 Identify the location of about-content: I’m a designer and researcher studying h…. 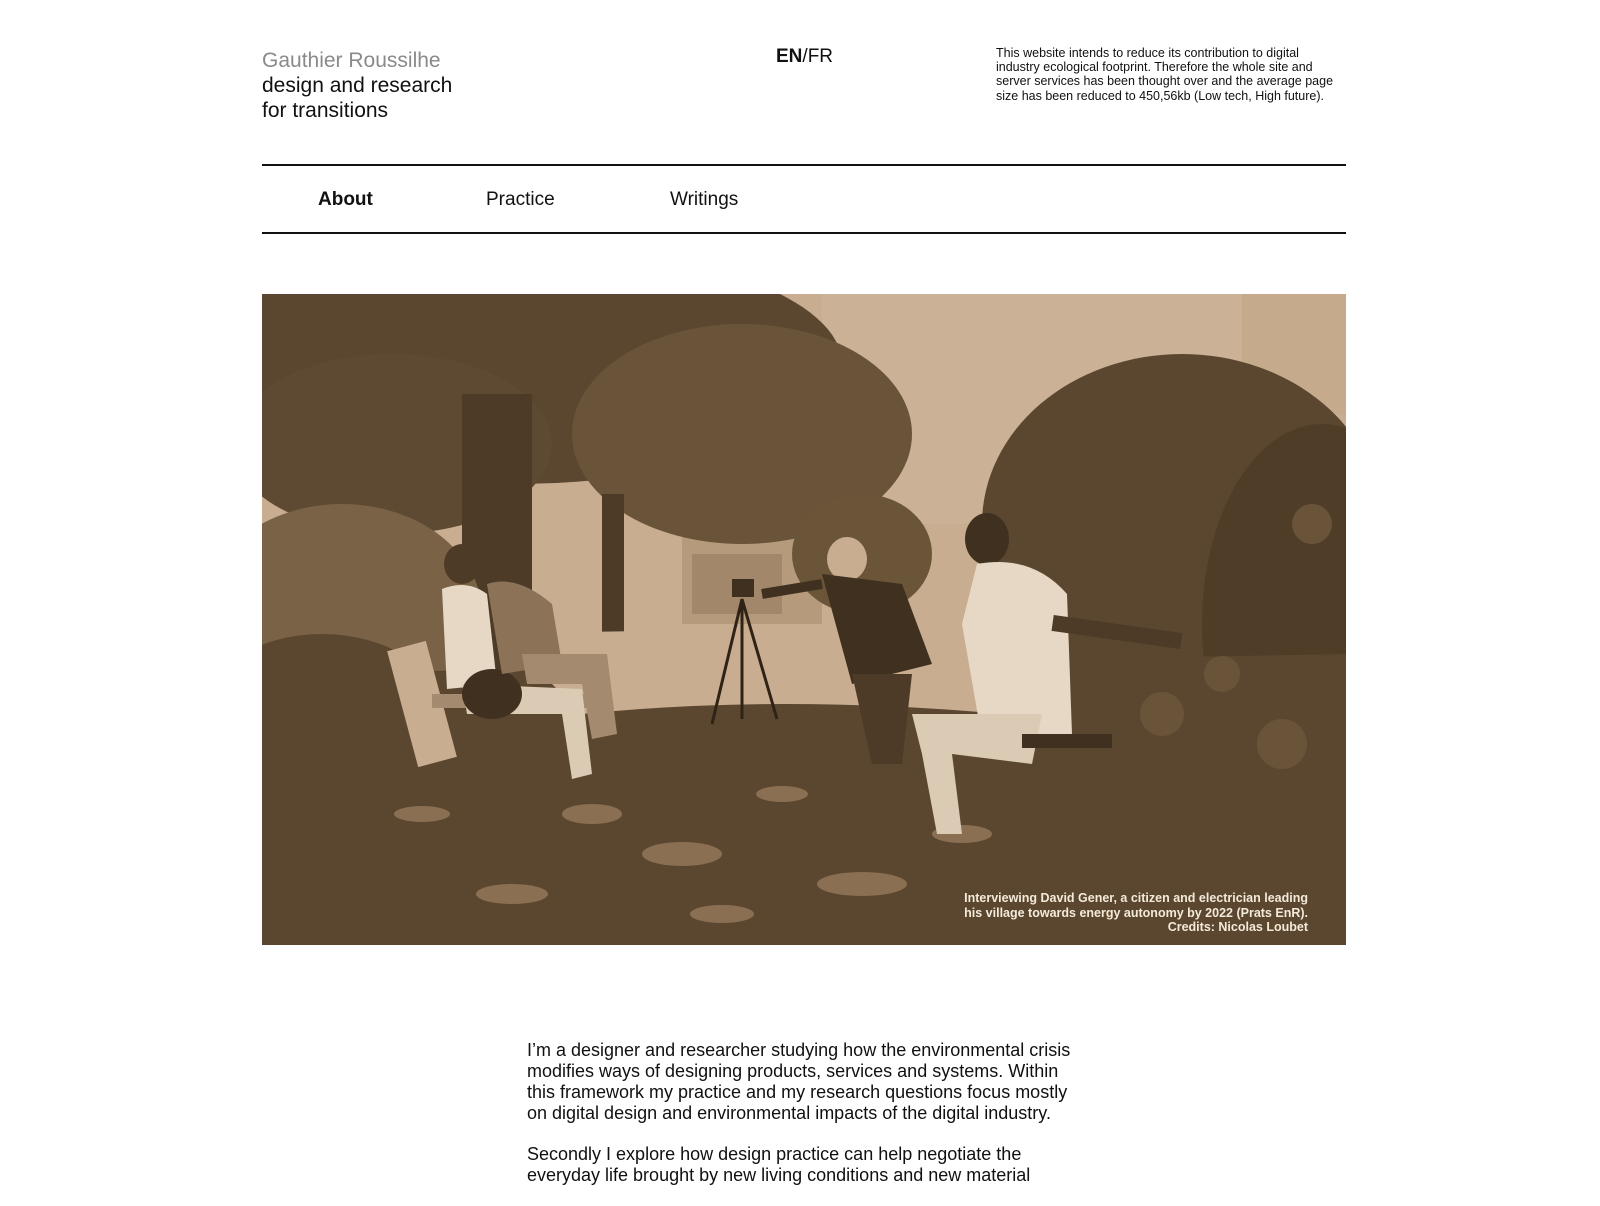
(807, 1123).